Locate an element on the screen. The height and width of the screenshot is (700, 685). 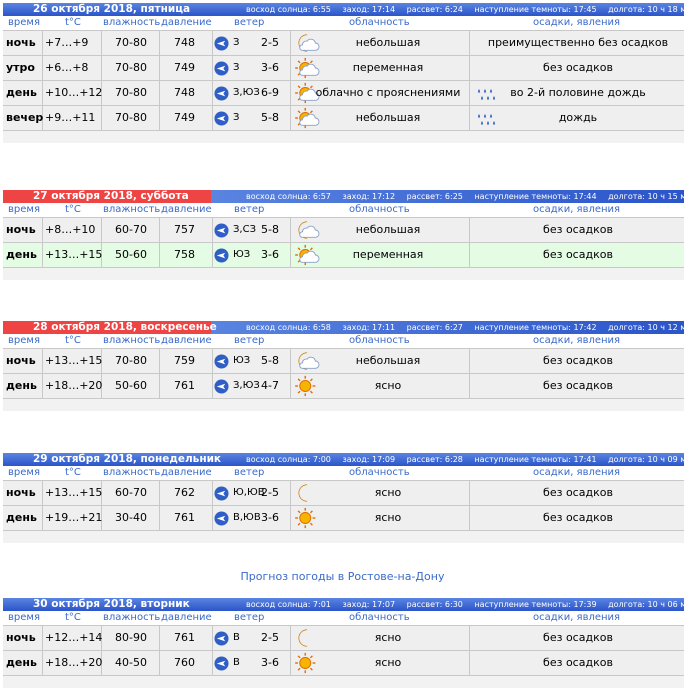
dawn: рассвет: 6:25 is located at coordinates (434, 196).